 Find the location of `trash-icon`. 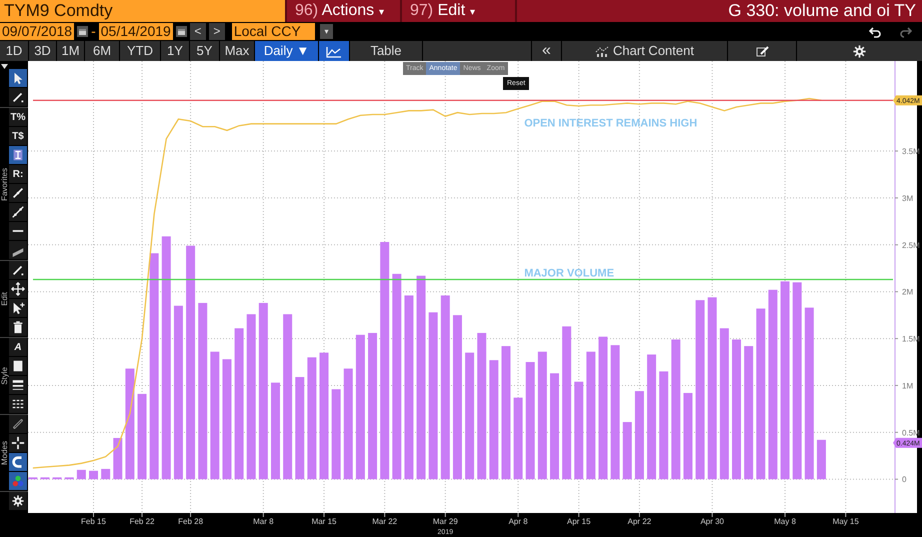

trash-icon is located at coordinates (18, 327).